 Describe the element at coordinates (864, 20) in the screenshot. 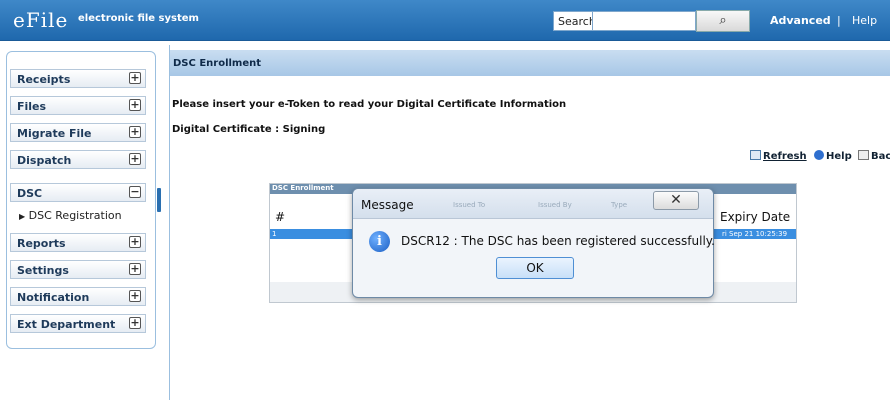

I see `help-link: Help` at that location.